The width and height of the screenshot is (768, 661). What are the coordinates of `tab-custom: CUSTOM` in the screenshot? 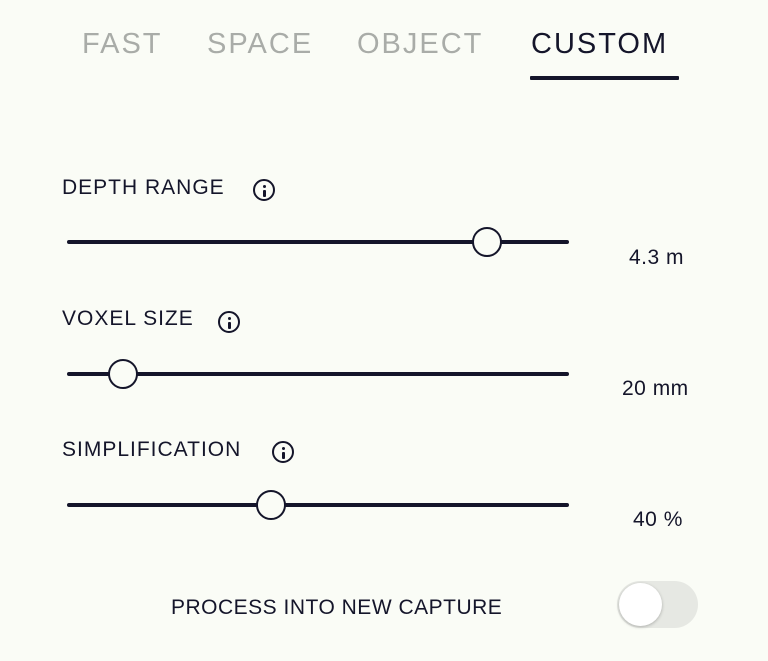 It's located at (599, 44).